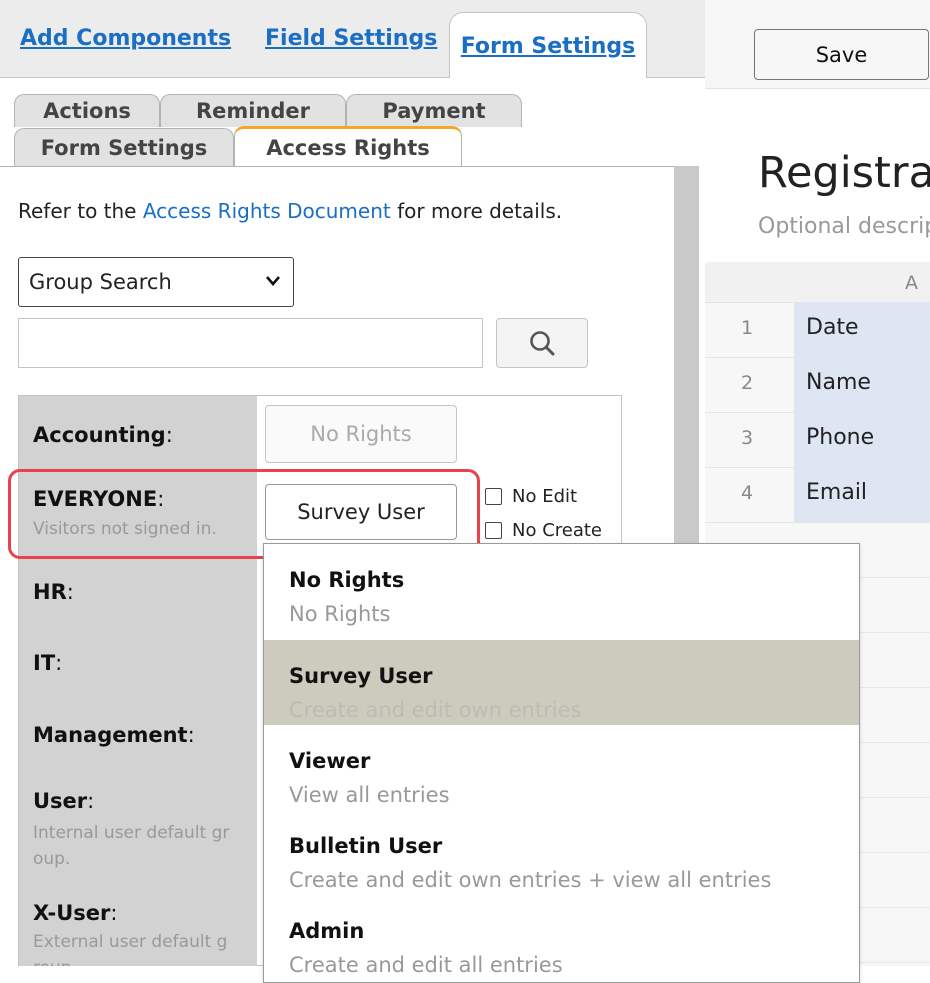 This screenshot has width=930, height=983. What do you see at coordinates (340, 614) in the screenshot?
I see `option-desc: No Rights` at bounding box center [340, 614].